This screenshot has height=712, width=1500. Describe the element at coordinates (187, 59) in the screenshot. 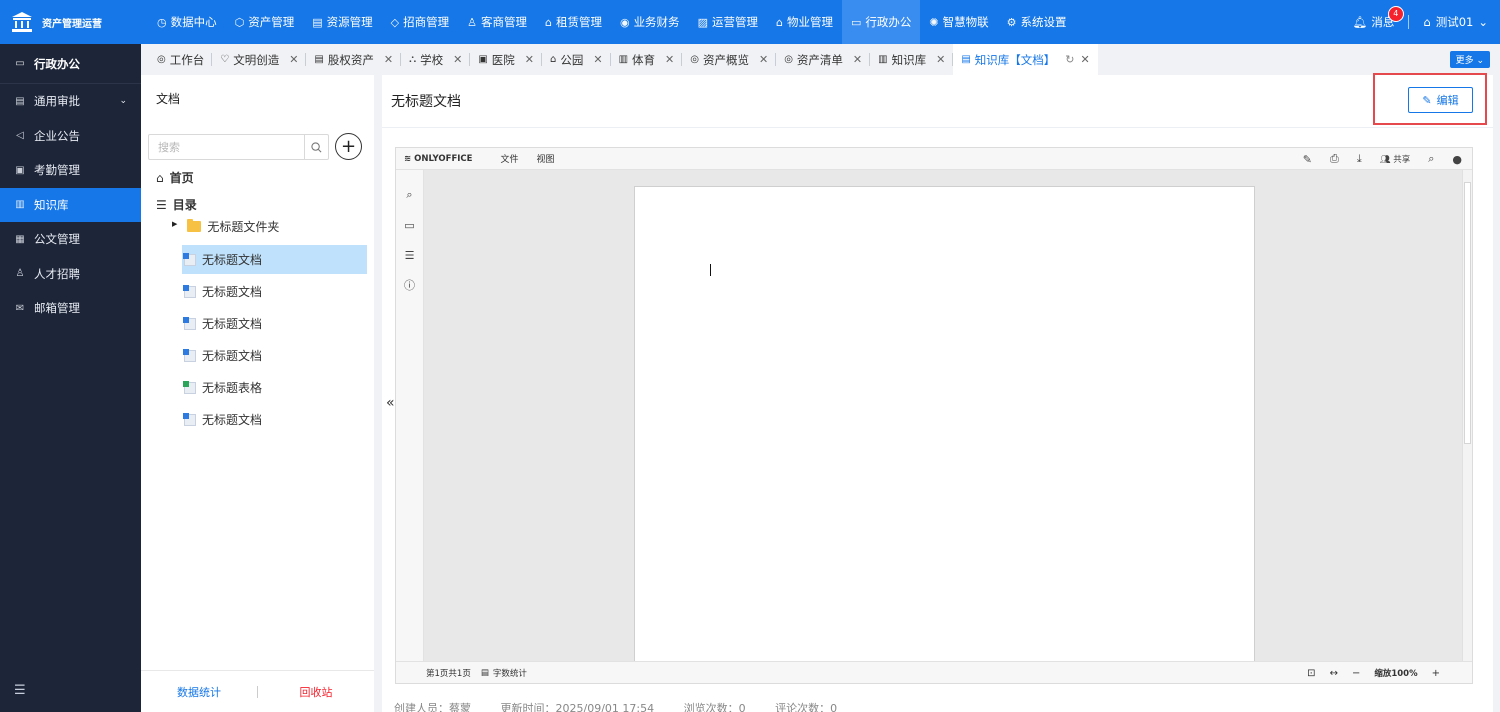

I see `tab-label: 工作台` at that location.